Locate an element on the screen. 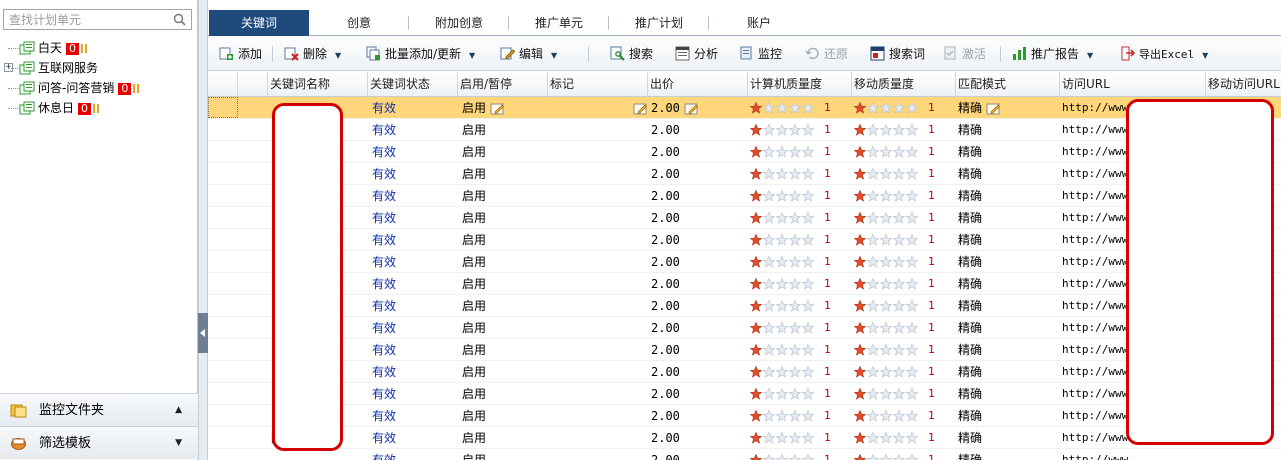 This screenshot has height=460, width=1281. export-excel-button: 导出Excel ▼ is located at coordinates (1164, 54).